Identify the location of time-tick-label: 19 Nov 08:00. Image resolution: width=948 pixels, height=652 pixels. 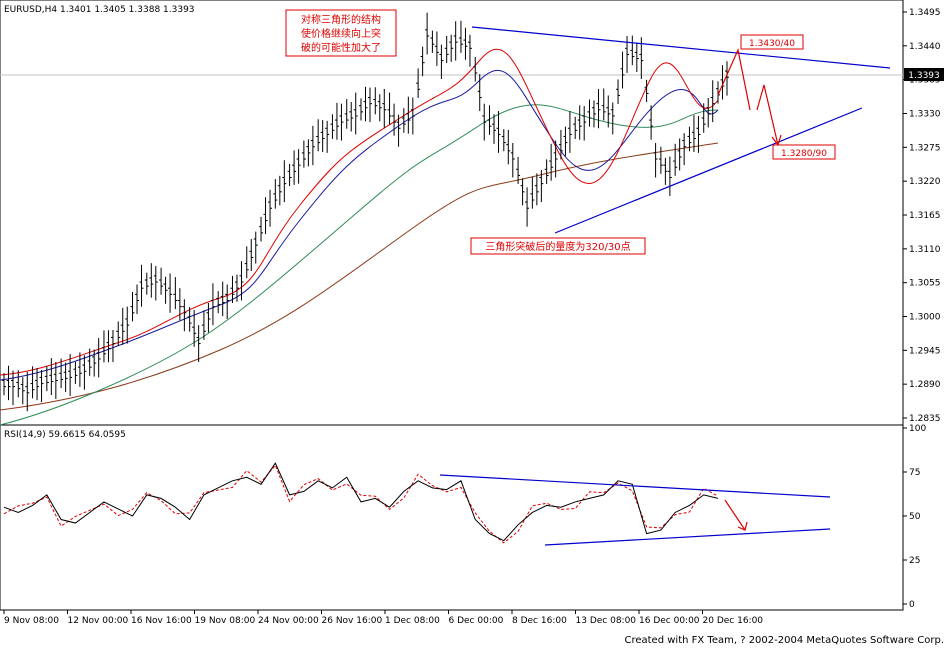
(225, 621).